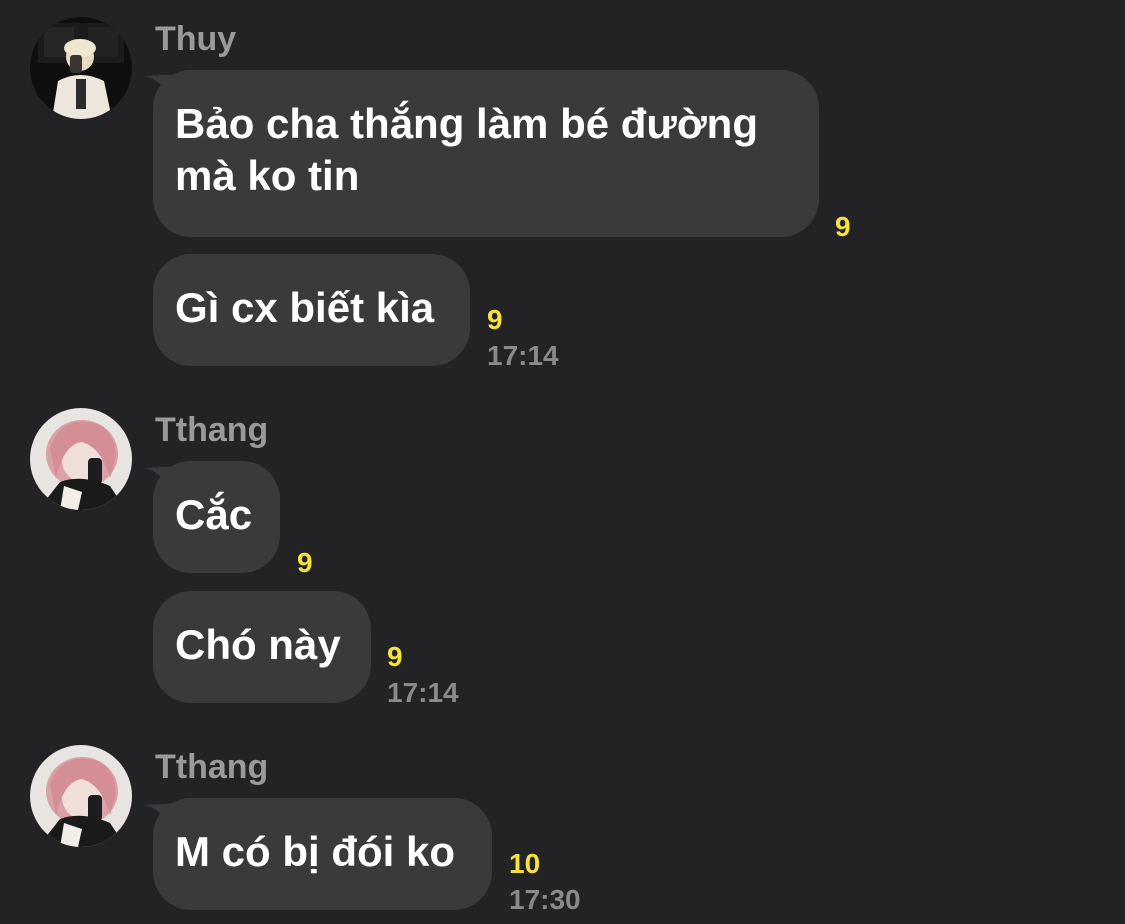 This screenshot has width=1125, height=924. Describe the element at coordinates (322, 854) in the screenshot. I see `message-bubble: M có bị đói ko` at that location.